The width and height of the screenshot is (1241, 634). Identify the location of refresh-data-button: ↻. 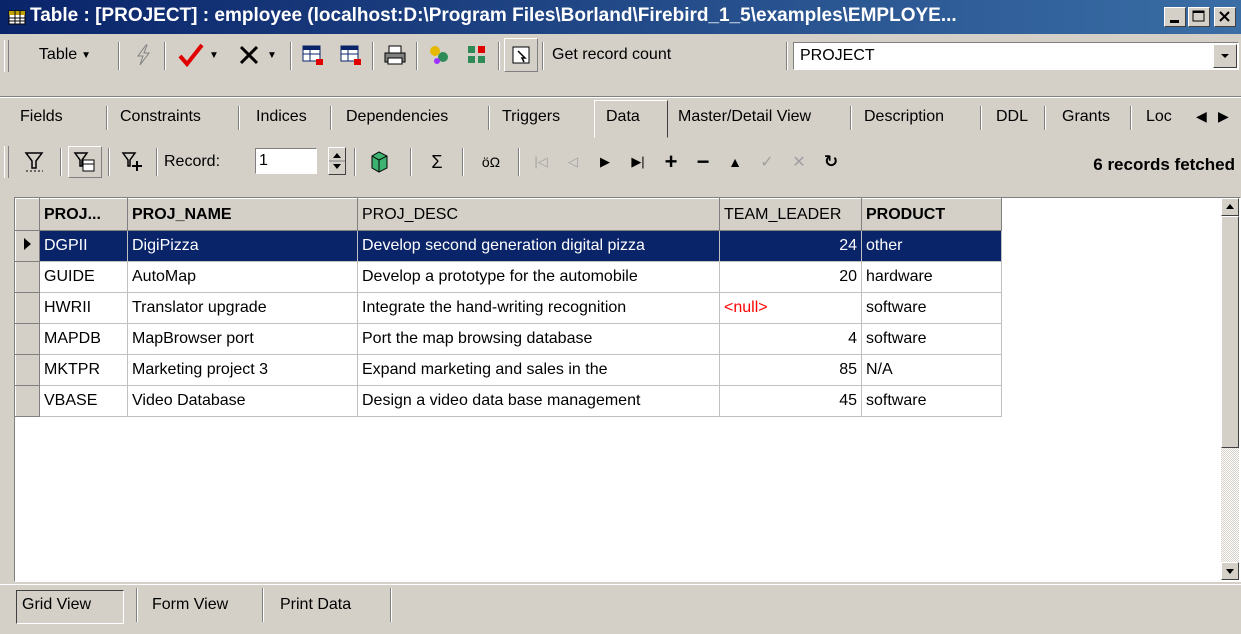
(831, 162).